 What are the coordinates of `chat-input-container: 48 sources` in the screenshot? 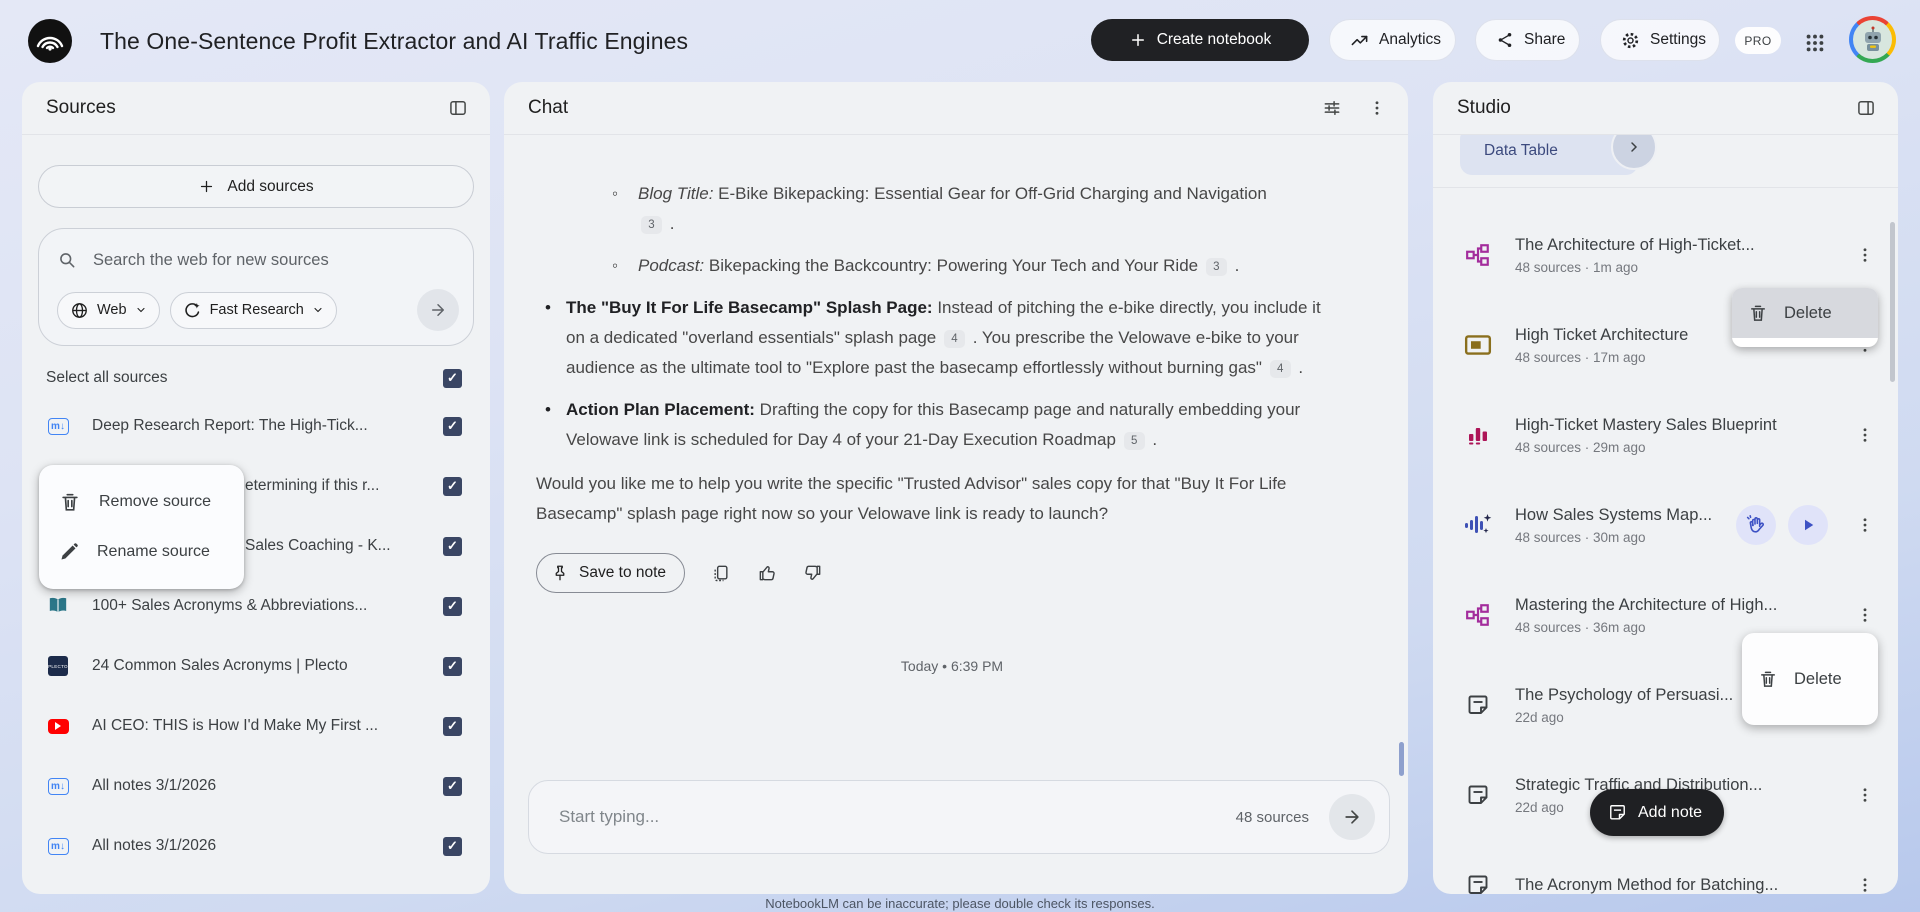 It's located at (959, 817).